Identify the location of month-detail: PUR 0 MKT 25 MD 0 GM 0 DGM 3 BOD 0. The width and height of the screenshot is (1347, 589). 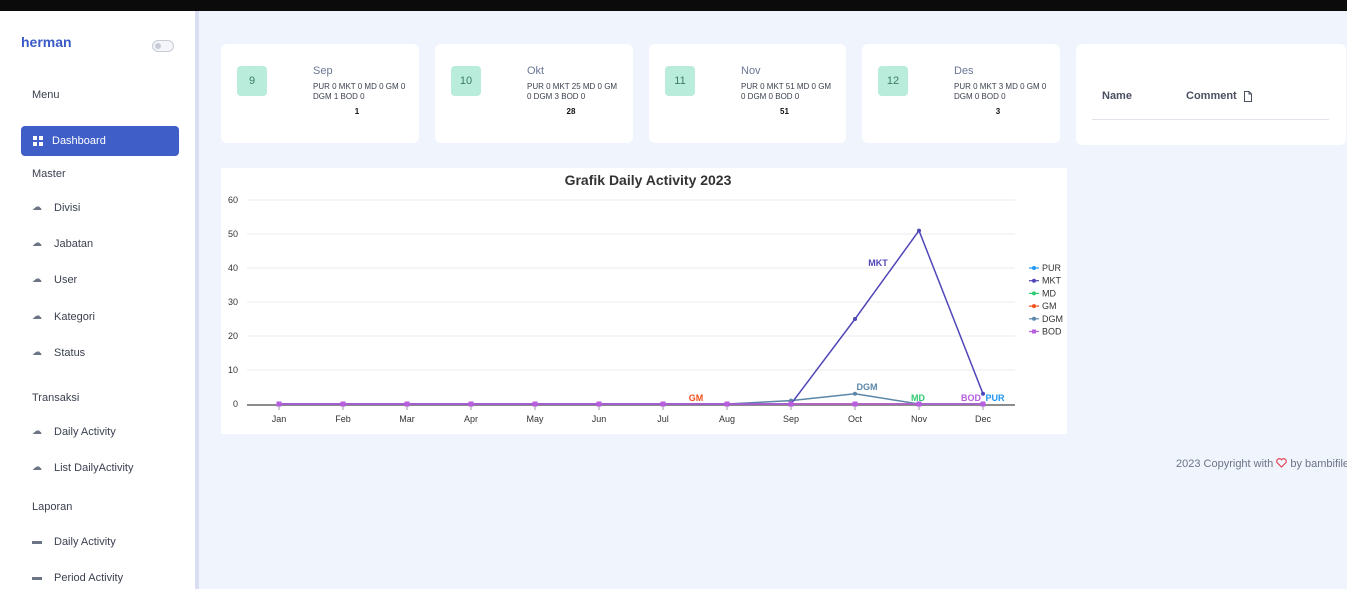
(572, 91).